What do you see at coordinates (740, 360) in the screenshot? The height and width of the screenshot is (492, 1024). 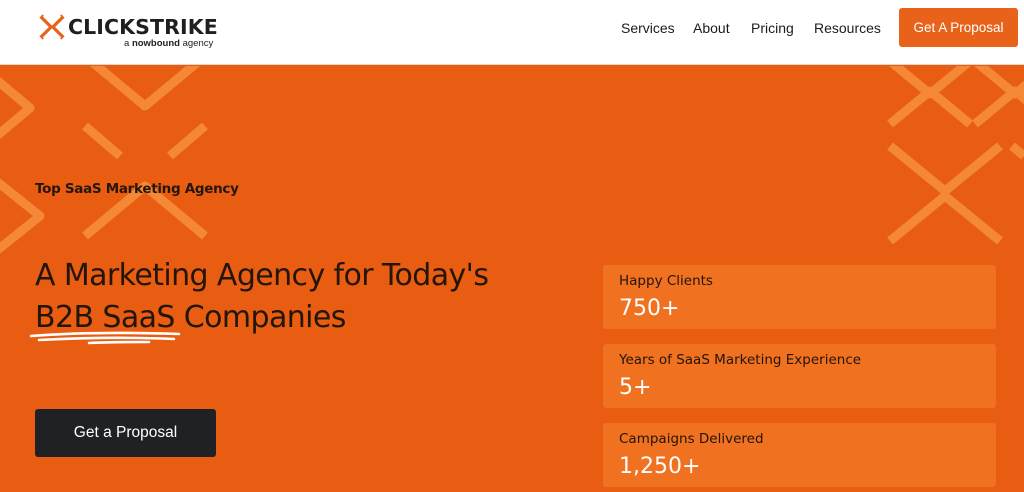 I see `stat-label: Years of SaaS Marketing Experience` at bounding box center [740, 360].